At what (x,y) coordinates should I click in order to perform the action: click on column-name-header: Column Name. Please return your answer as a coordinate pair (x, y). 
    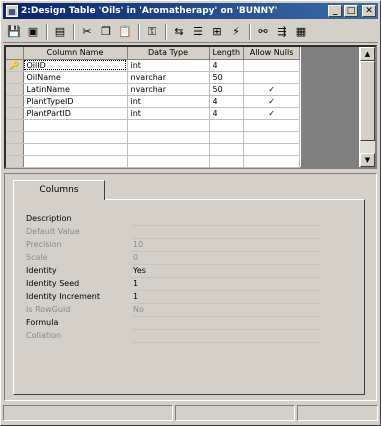
    Looking at the image, I should click on (75, 53).